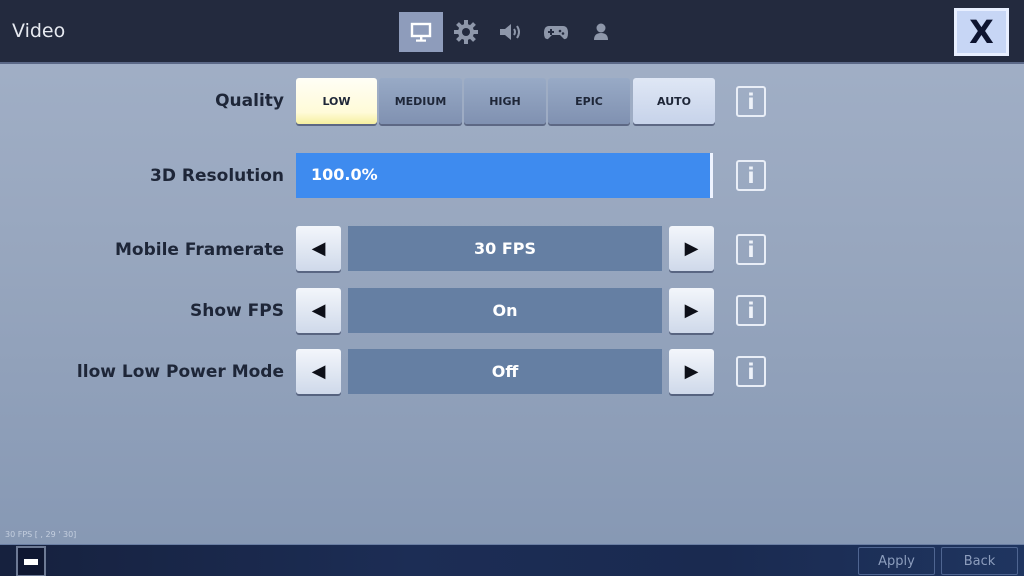  Describe the element at coordinates (318, 371) in the screenshot. I see `low-power-prev-button: ◀` at that location.